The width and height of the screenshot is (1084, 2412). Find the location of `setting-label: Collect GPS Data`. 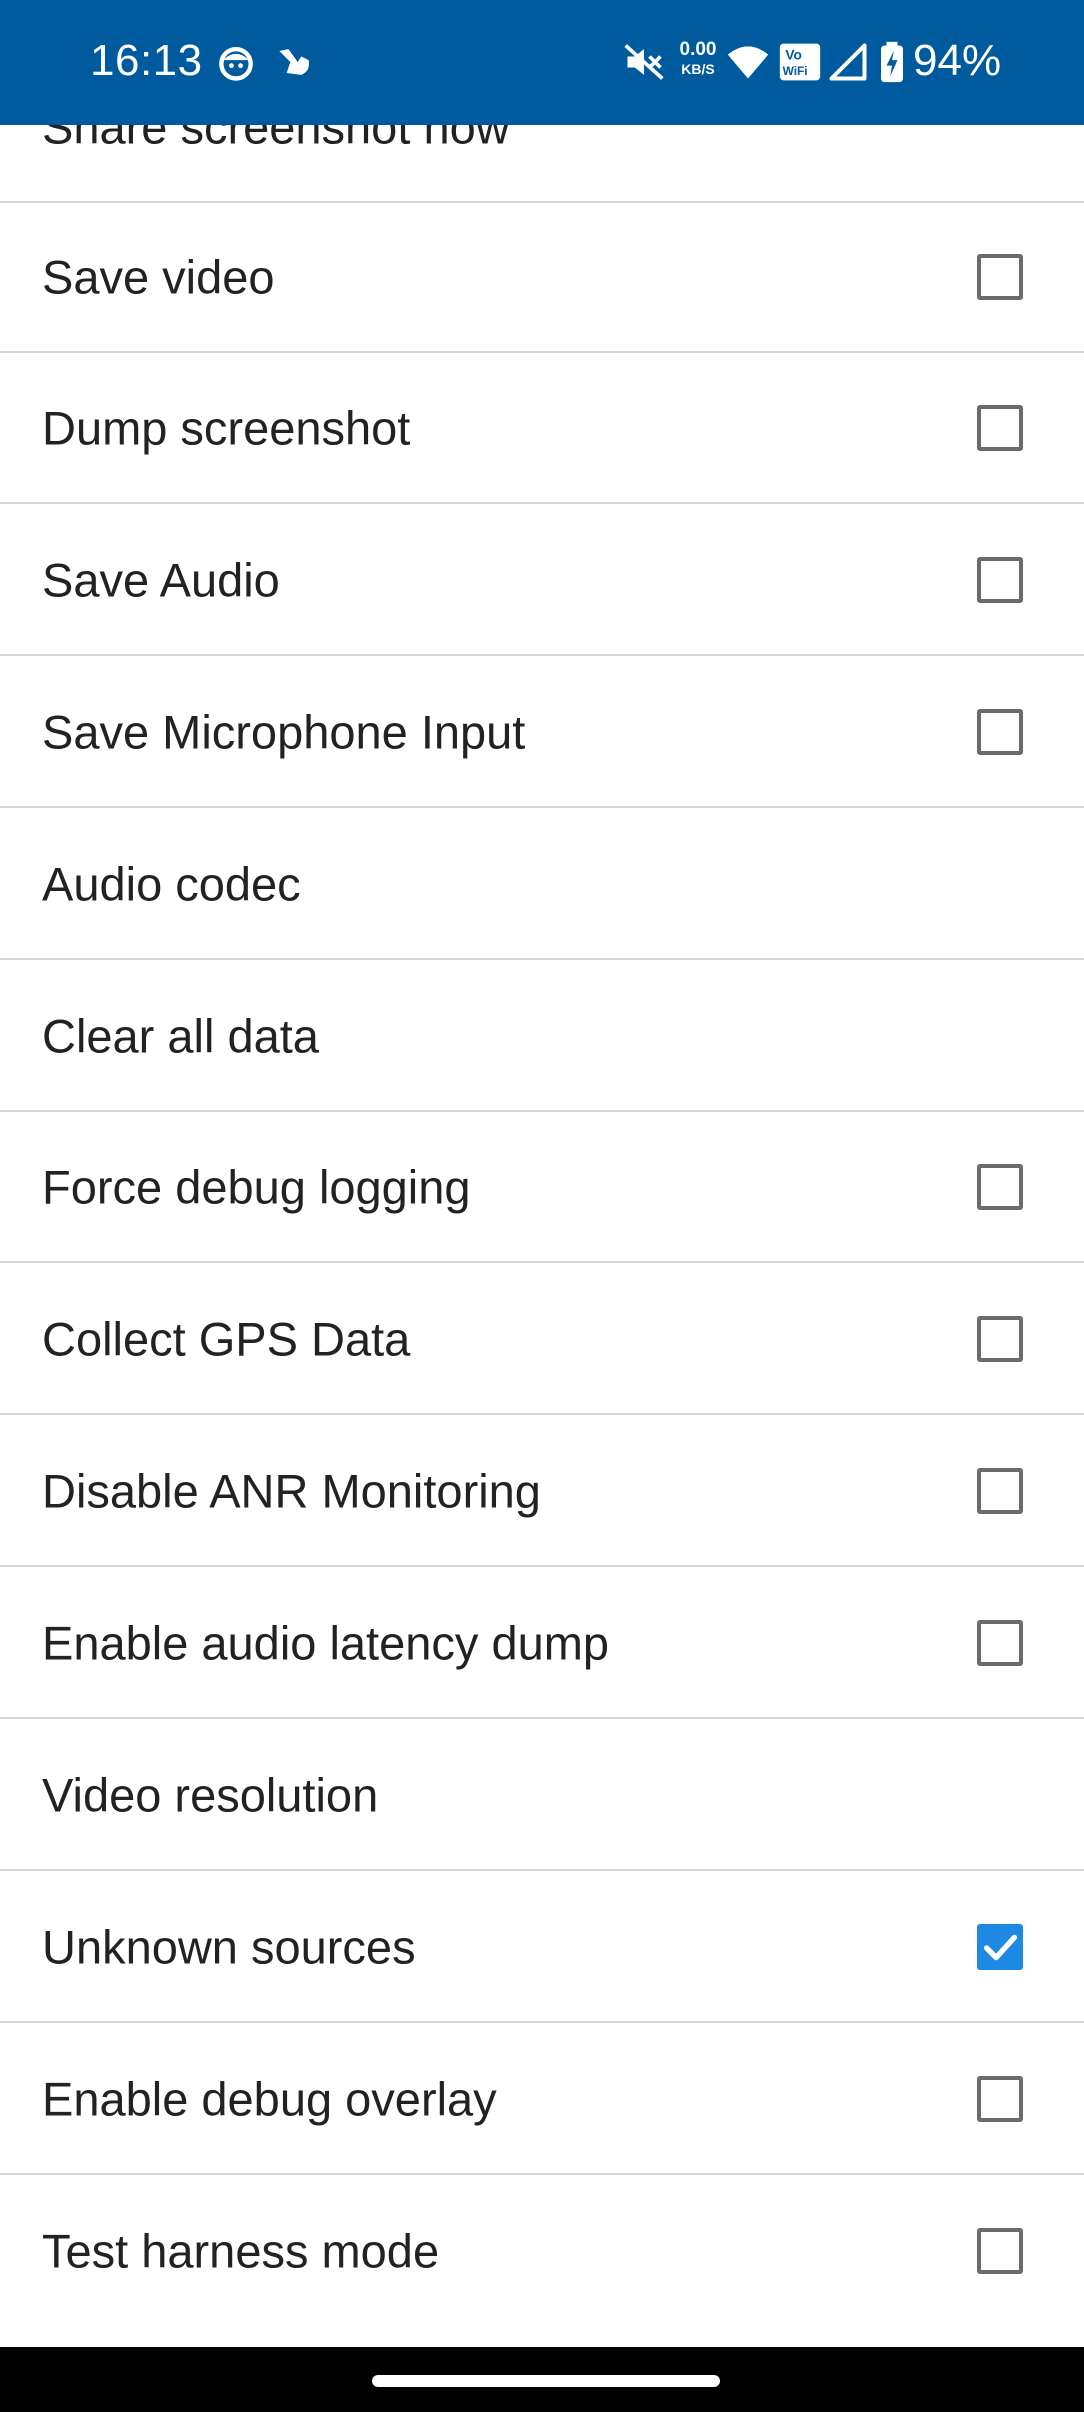

setting-label: Collect GPS Data is located at coordinates (226, 1338).